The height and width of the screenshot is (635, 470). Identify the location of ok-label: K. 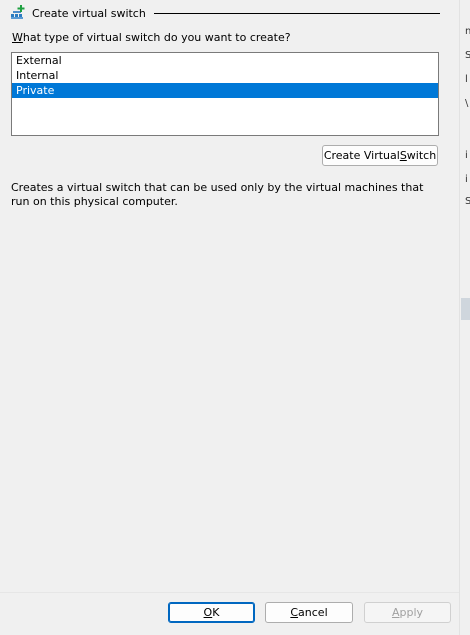
(216, 612).